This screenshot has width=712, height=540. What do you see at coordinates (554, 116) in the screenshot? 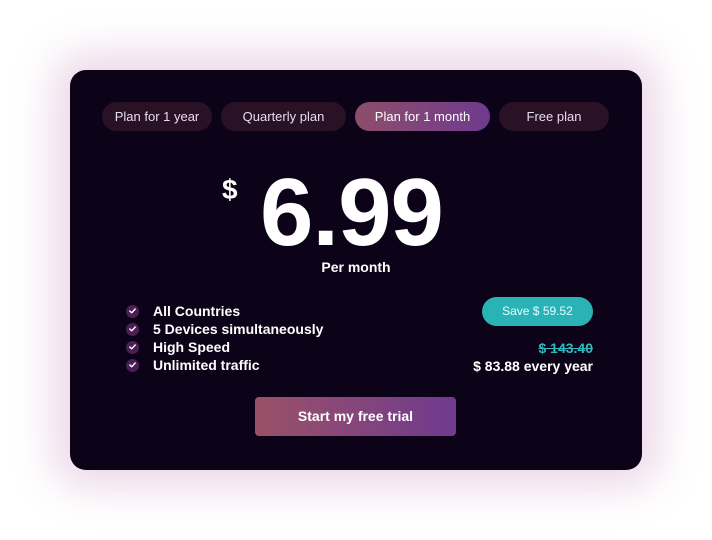
I see `tab-free-plan: Free plan` at bounding box center [554, 116].